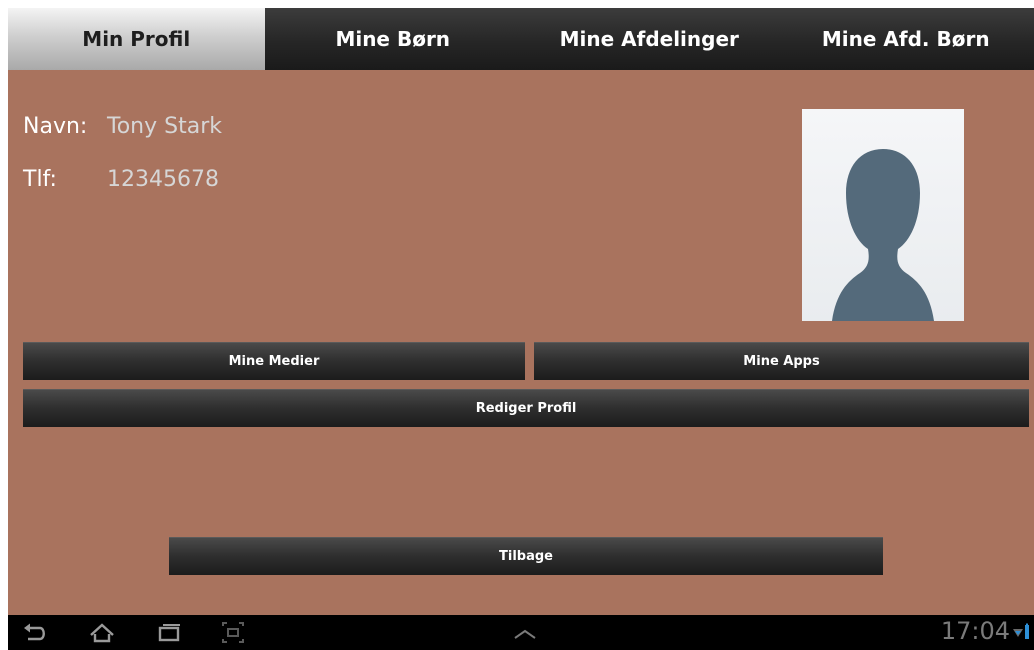 The width and height of the screenshot is (1034, 650). Describe the element at coordinates (525, 633) in the screenshot. I see `chevron-up-icon` at that location.